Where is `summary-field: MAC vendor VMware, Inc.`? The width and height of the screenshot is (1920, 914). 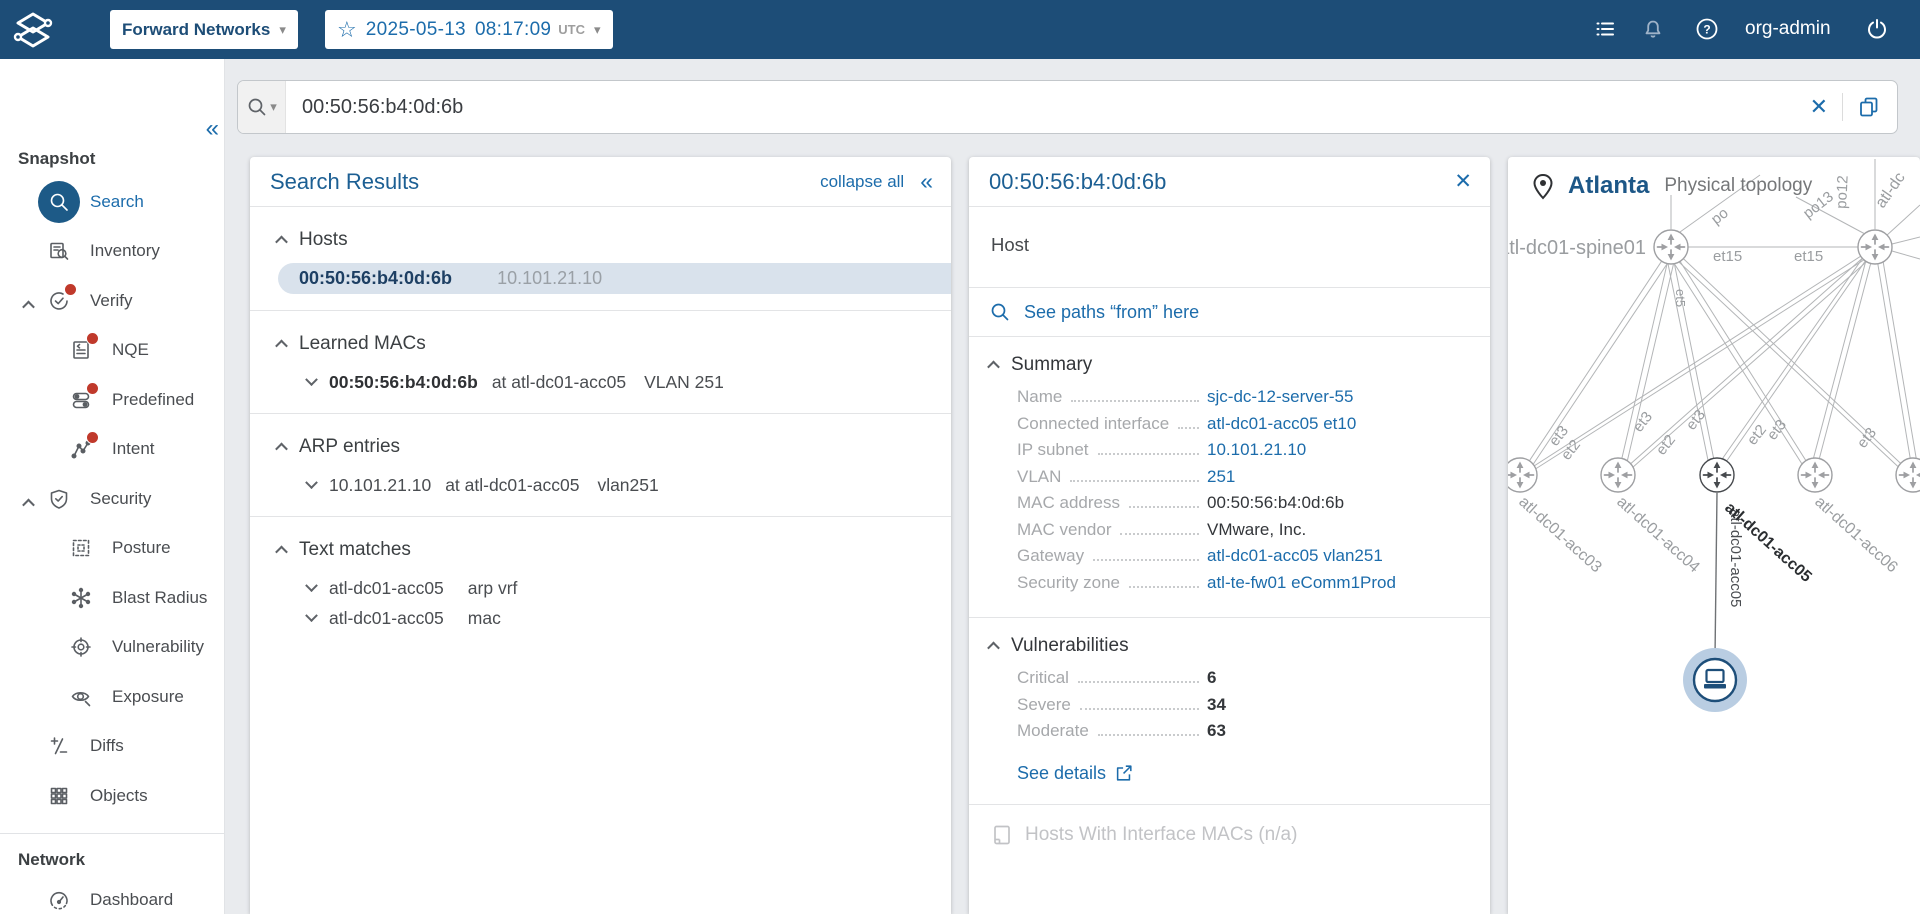
summary-field: MAC vendor VMware, Inc. is located at coordinates (1162, 529).